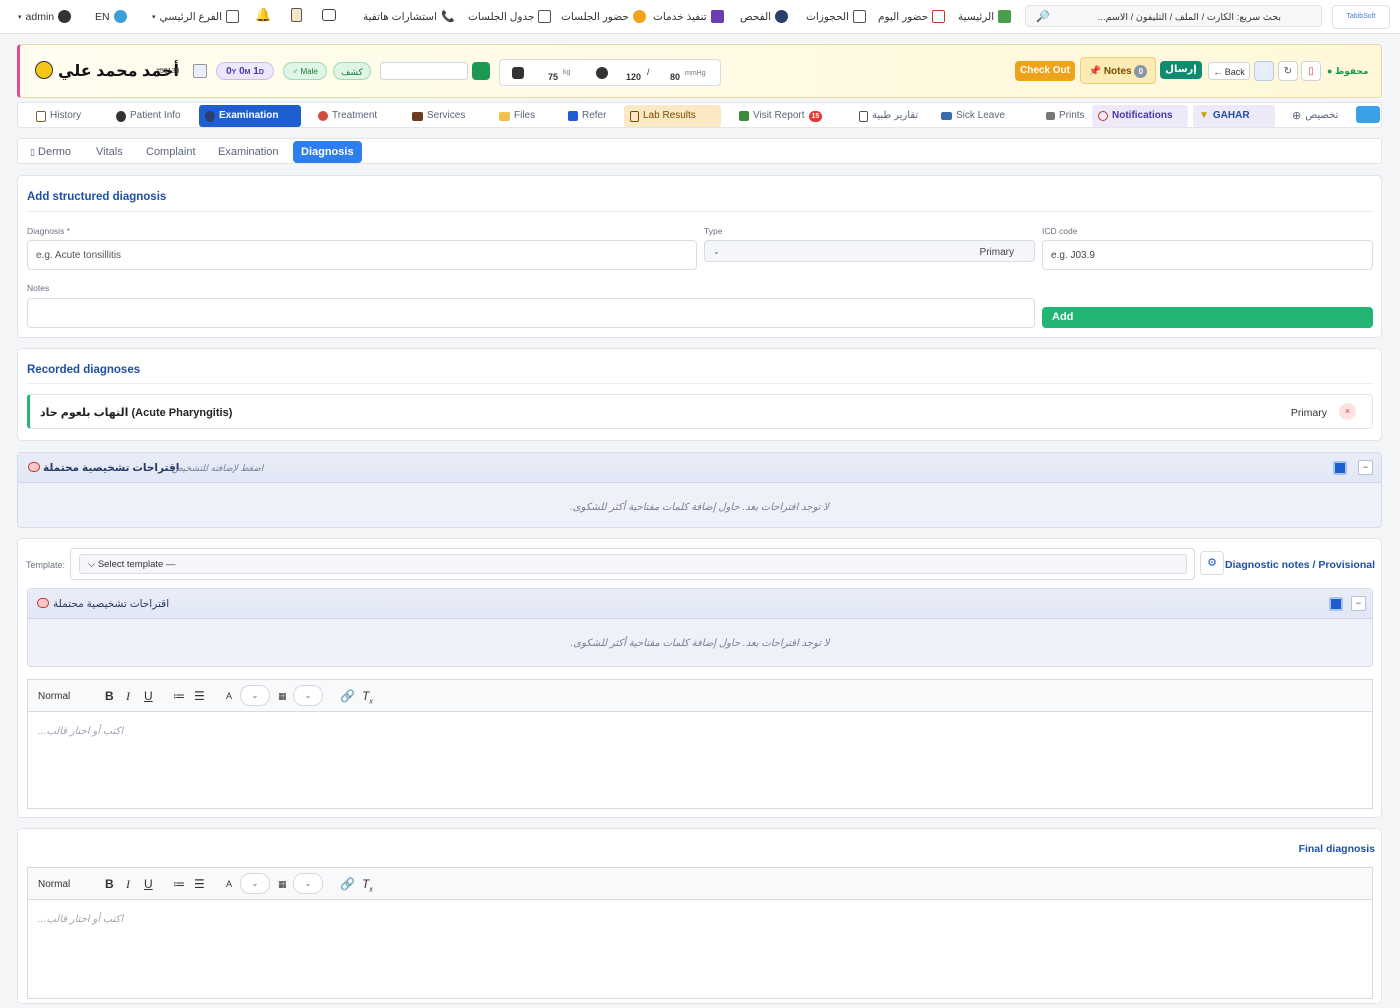 This screenshot has height=1008, width=1400. Describe the element at coordinates (109, 152) in the screenshot. I see `subtab-vitals: Vitals` at that location.